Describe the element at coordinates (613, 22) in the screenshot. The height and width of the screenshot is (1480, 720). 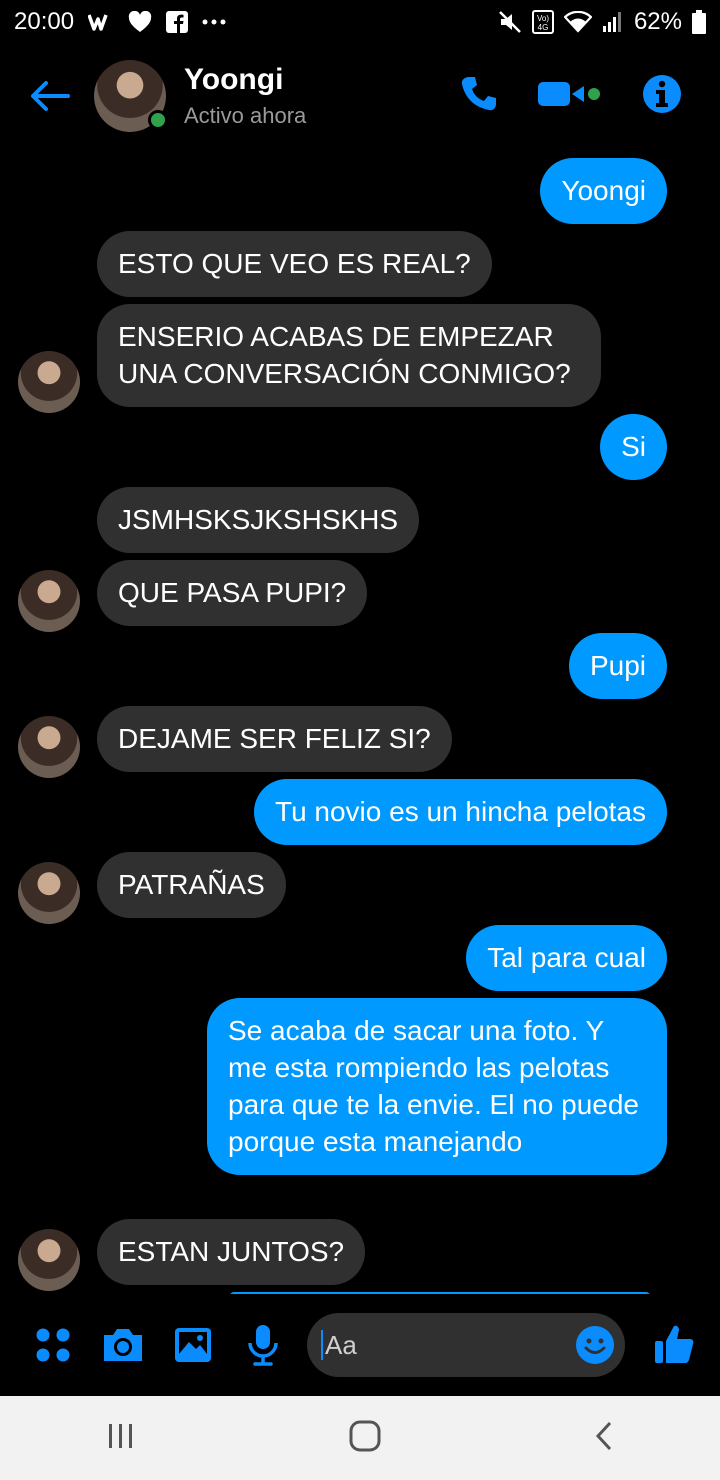
I see `signal-icon` at that location.